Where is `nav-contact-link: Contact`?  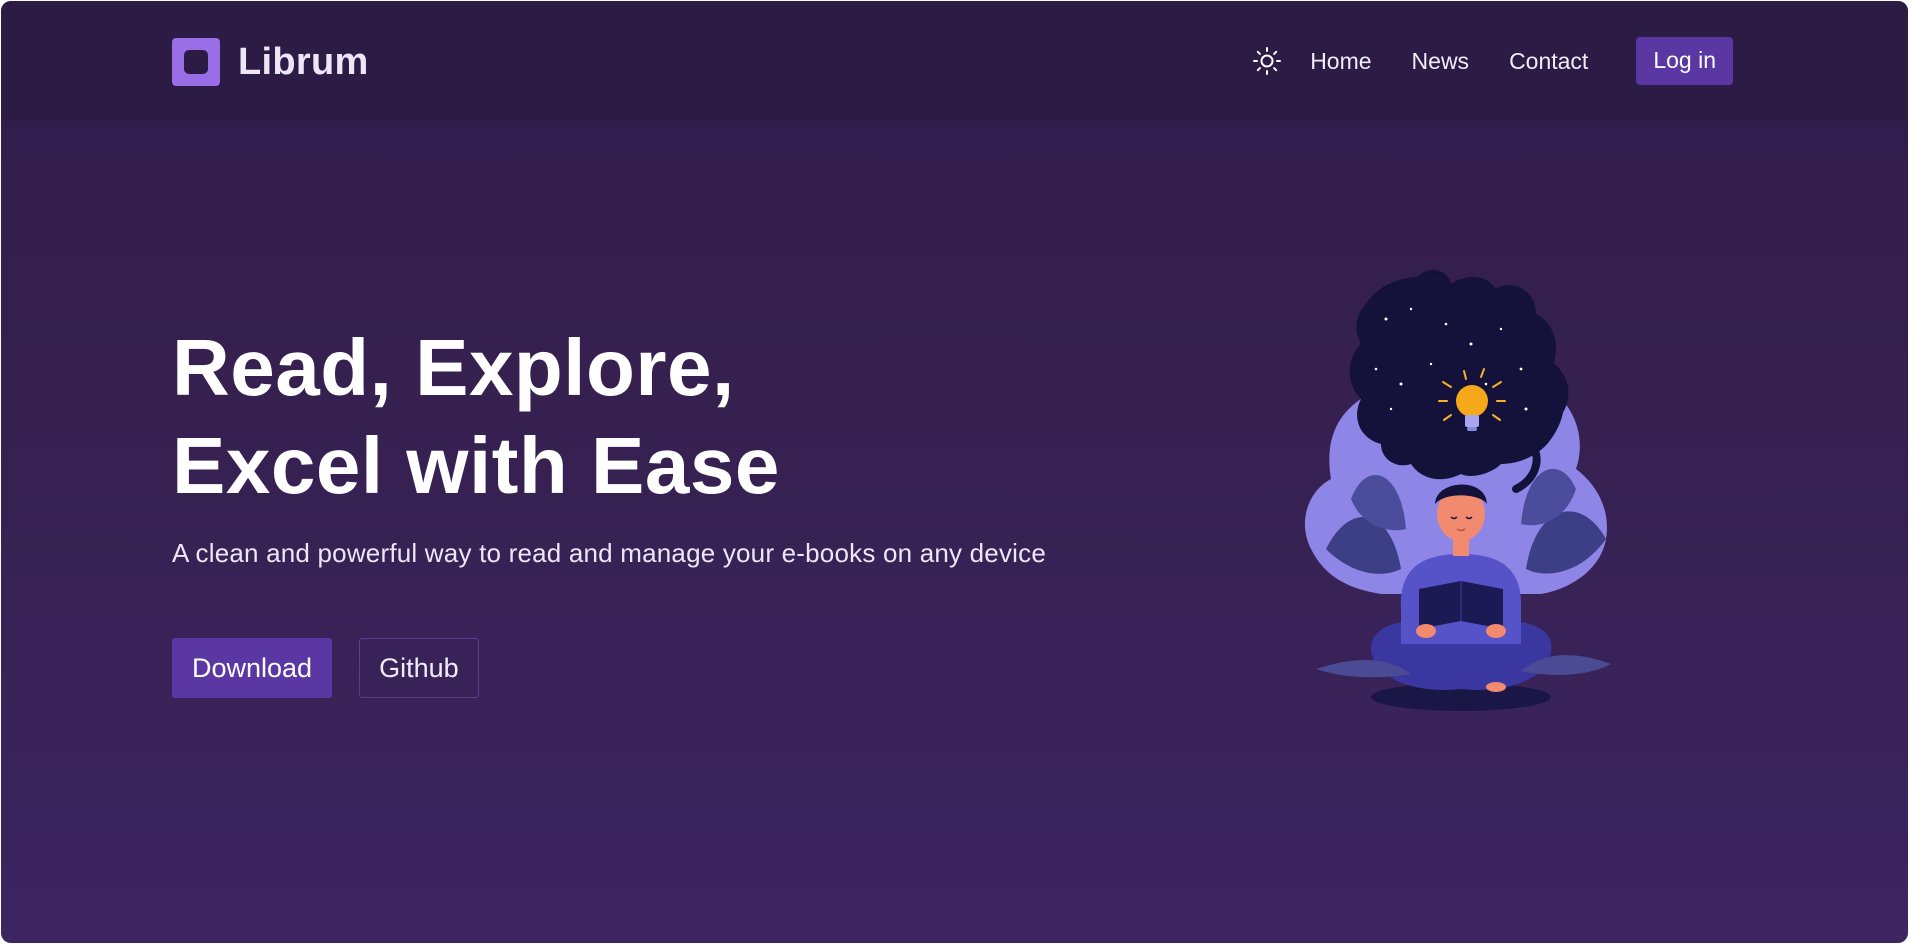 nav-contact-link: Contact is located at coordinates (1548, 61).